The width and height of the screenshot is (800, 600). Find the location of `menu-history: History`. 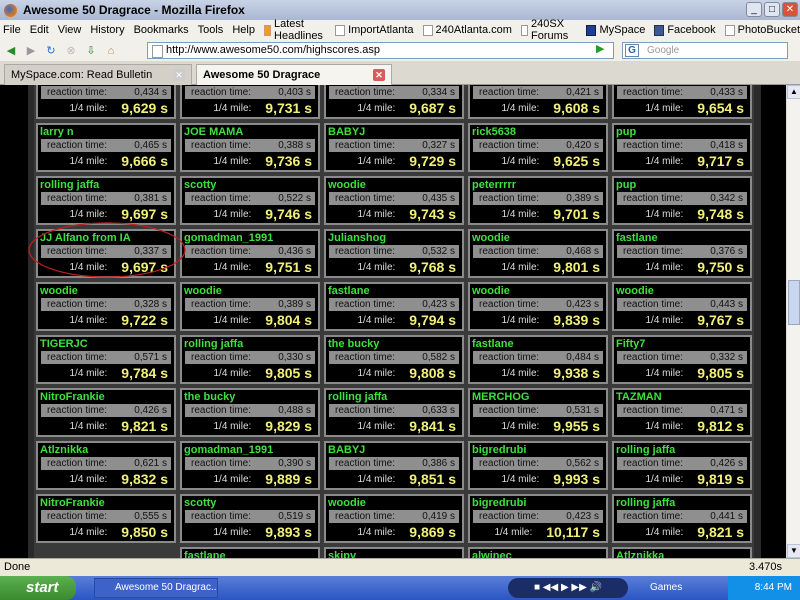

menu-history: History is located at coordinates (107, 30).